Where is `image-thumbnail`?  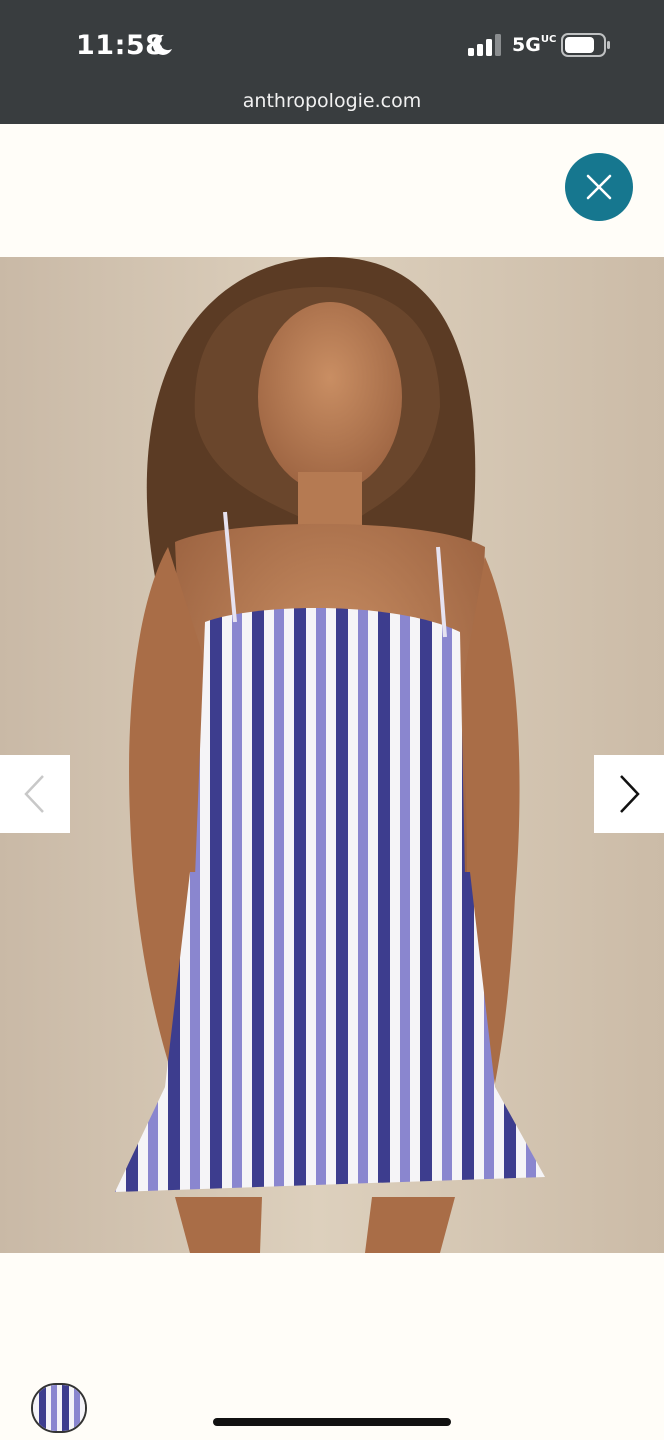
image-thumbnail is located at coordinates (59, 1408).